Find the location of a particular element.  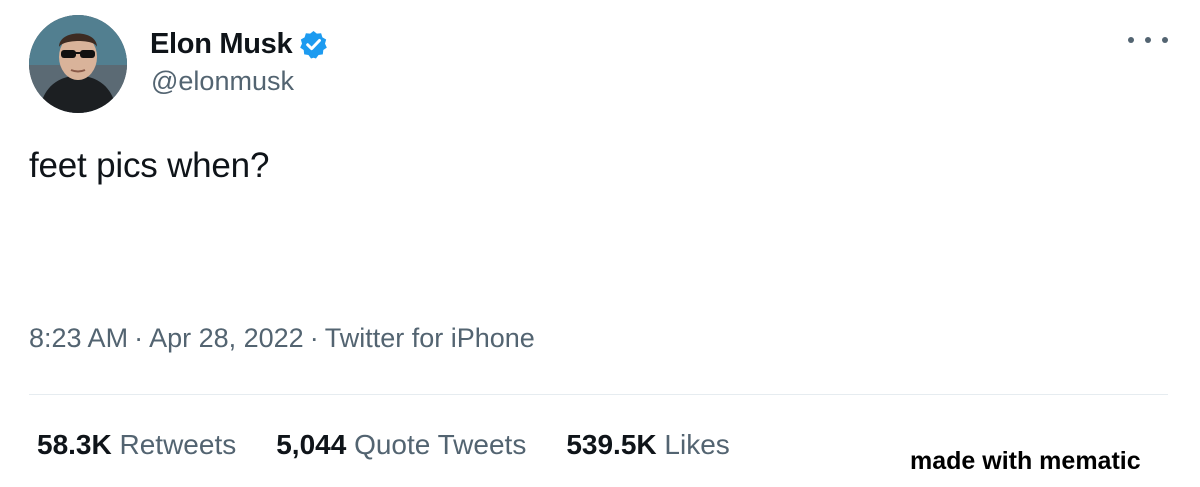

likes-count: 539.5K is located at coordinates (611, 444).